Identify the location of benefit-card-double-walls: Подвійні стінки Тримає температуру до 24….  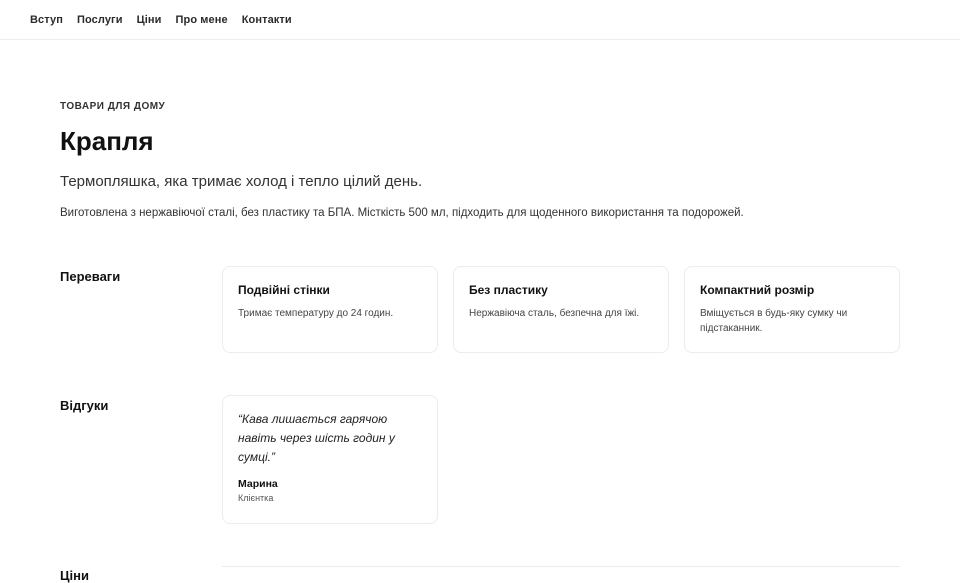
(330, 309).